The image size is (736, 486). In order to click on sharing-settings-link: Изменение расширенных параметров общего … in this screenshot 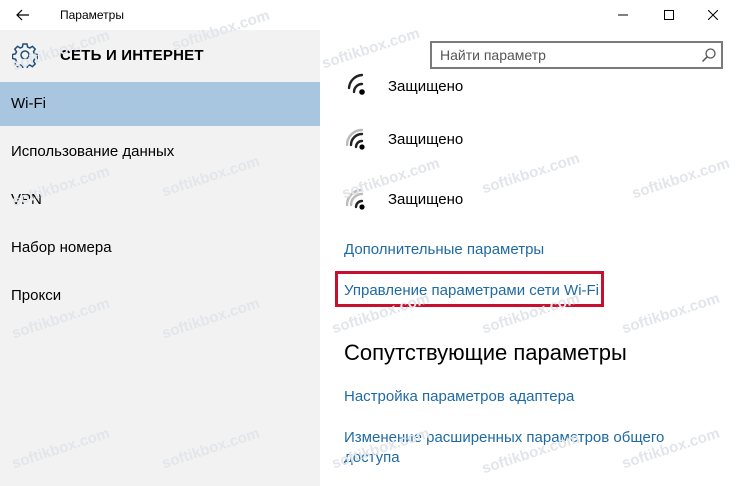, I will do `click(524, 448)`.